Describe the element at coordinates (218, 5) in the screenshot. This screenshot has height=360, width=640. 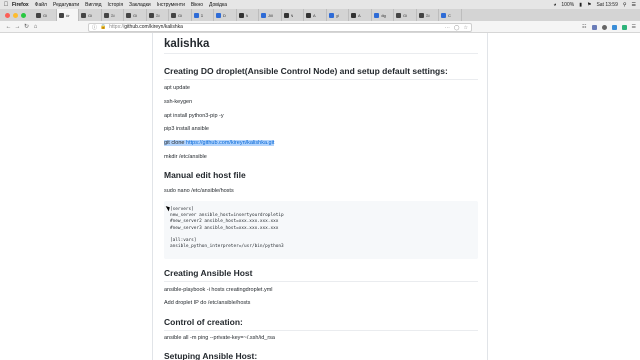
I see `menu-item-help: Довідка` at that location.